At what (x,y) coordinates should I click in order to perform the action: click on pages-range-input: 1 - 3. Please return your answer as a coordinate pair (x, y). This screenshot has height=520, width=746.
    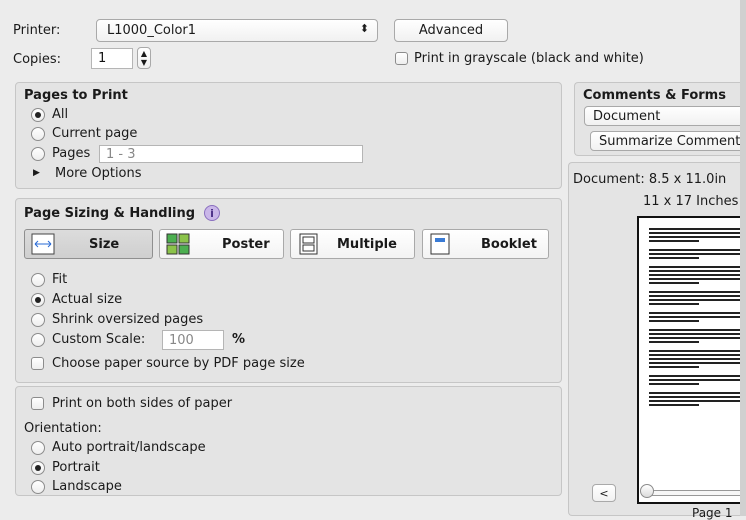
    Looking at the image, I should click on (231, 154).